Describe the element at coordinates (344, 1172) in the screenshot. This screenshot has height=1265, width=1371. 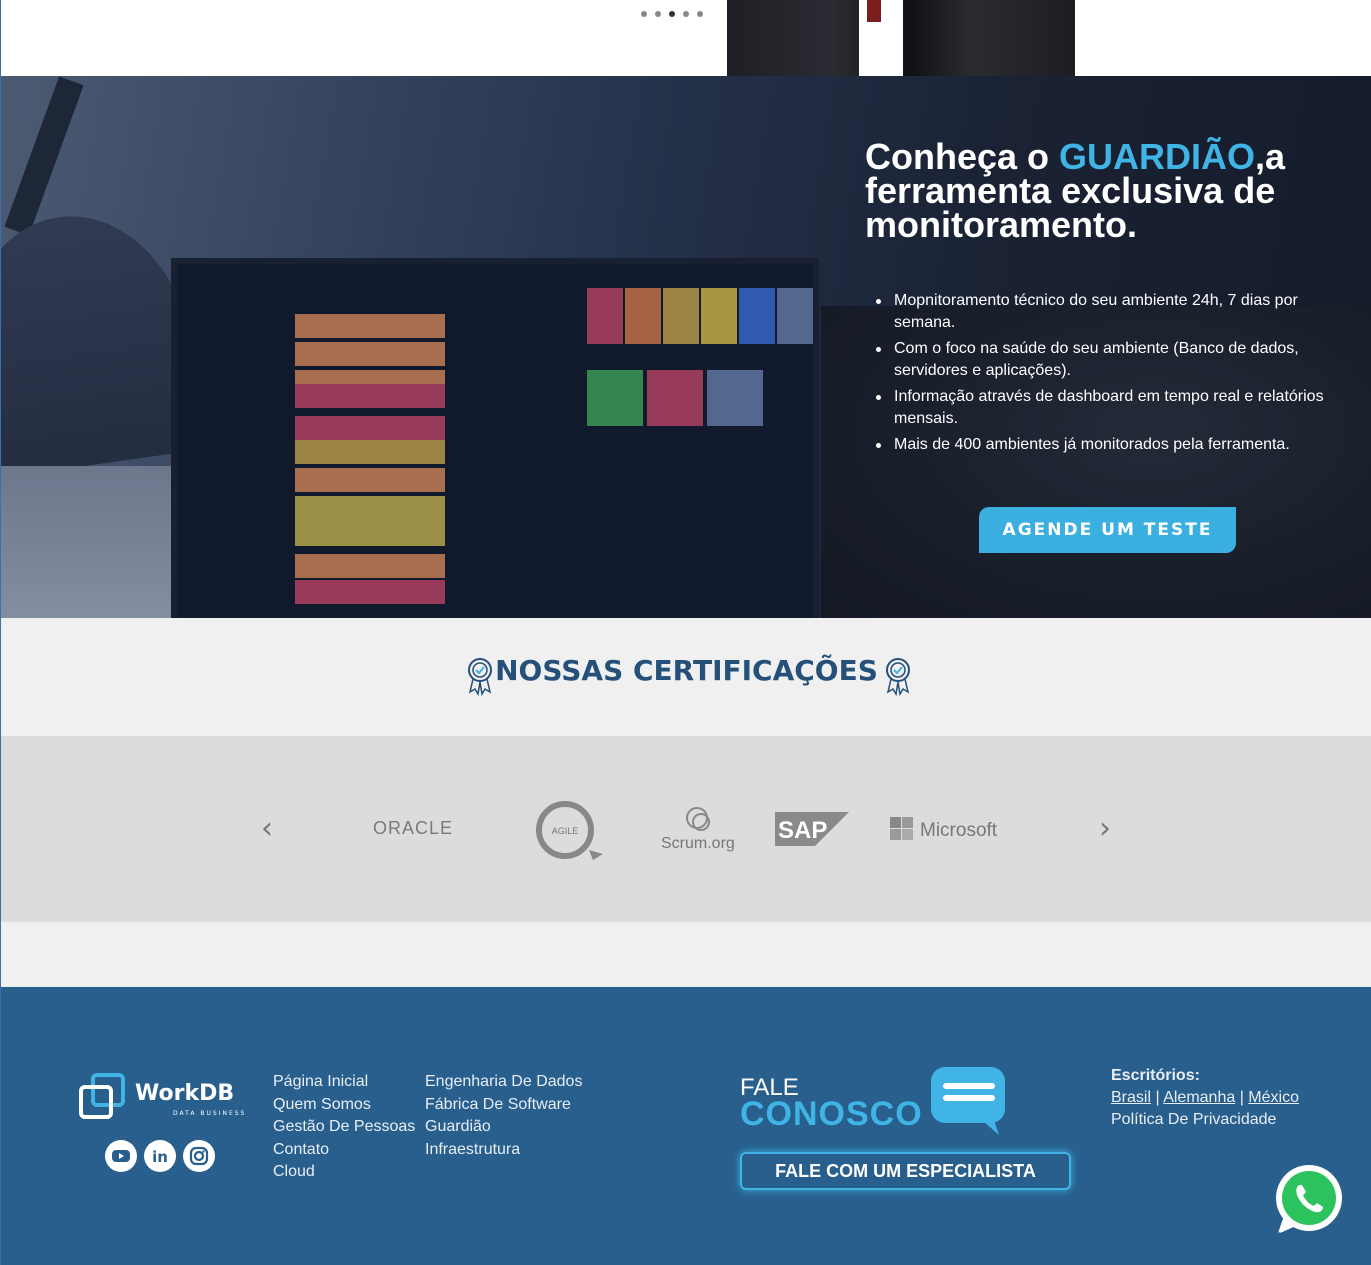
I see `footer-link-cloud: Cloud` at that location.